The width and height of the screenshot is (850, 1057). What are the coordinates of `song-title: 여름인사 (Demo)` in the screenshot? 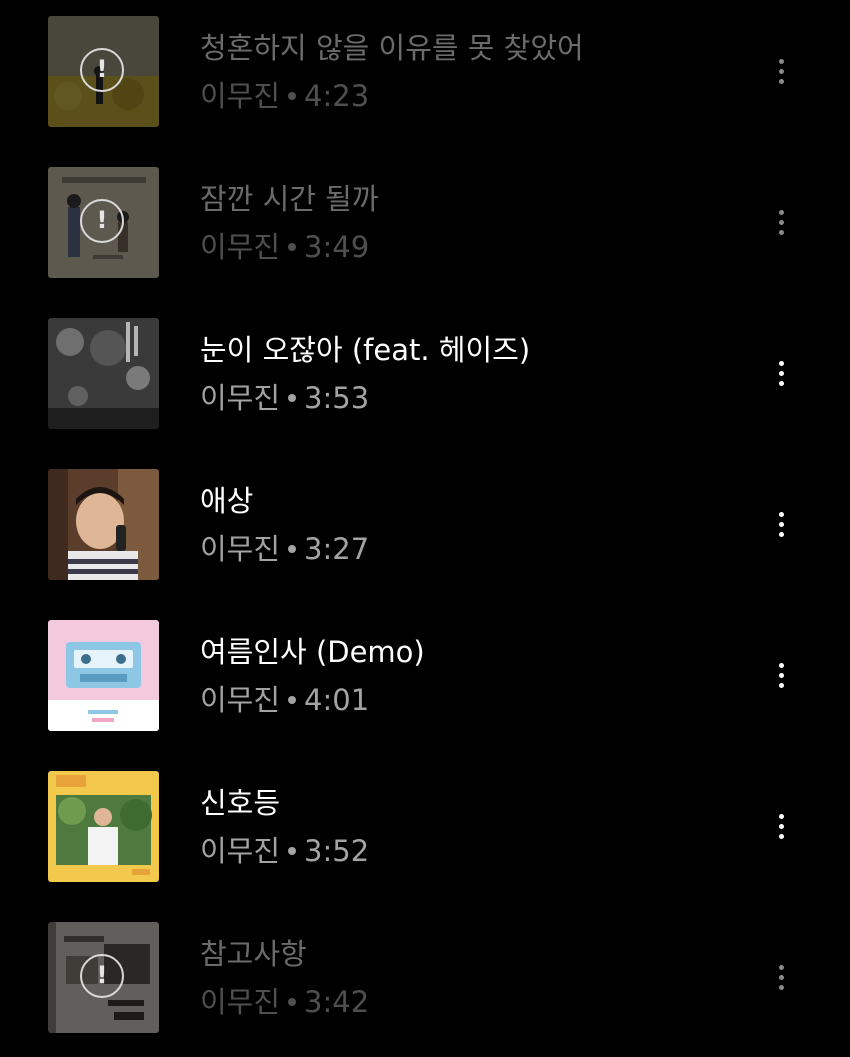 It's located at (312, 652).